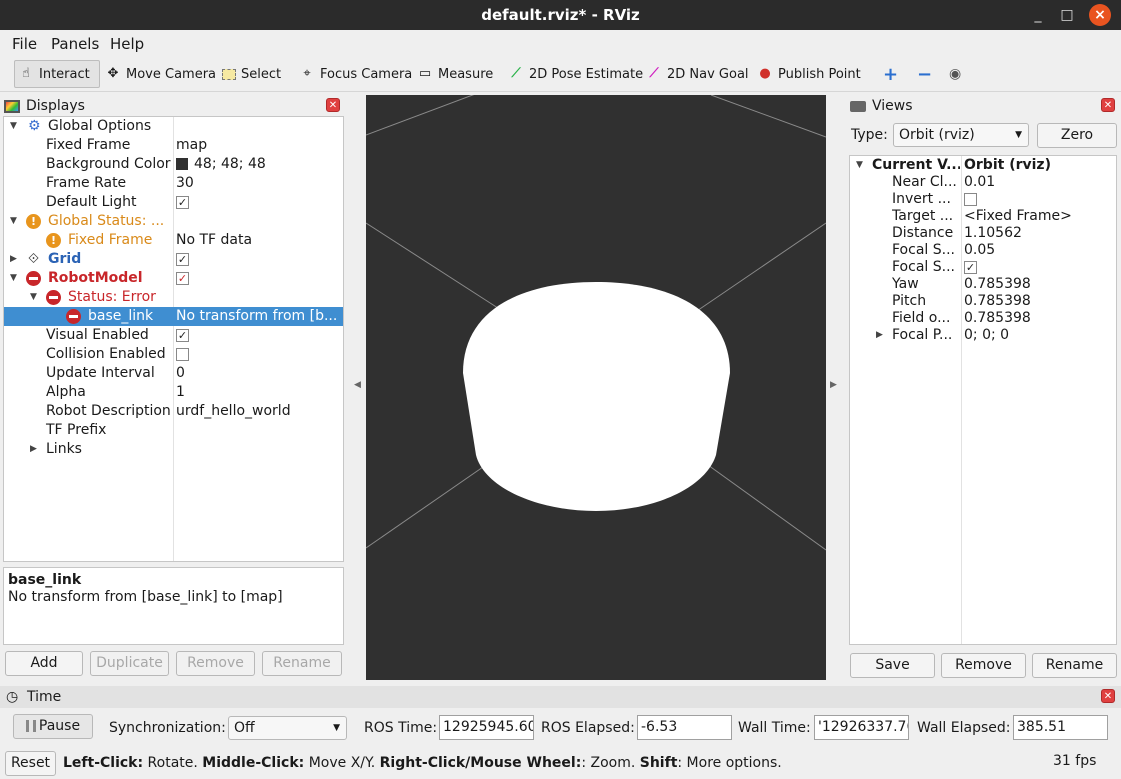 The image size is (1121, 779). I want to click on close-time-icon: ✕, so click(1108, 696).